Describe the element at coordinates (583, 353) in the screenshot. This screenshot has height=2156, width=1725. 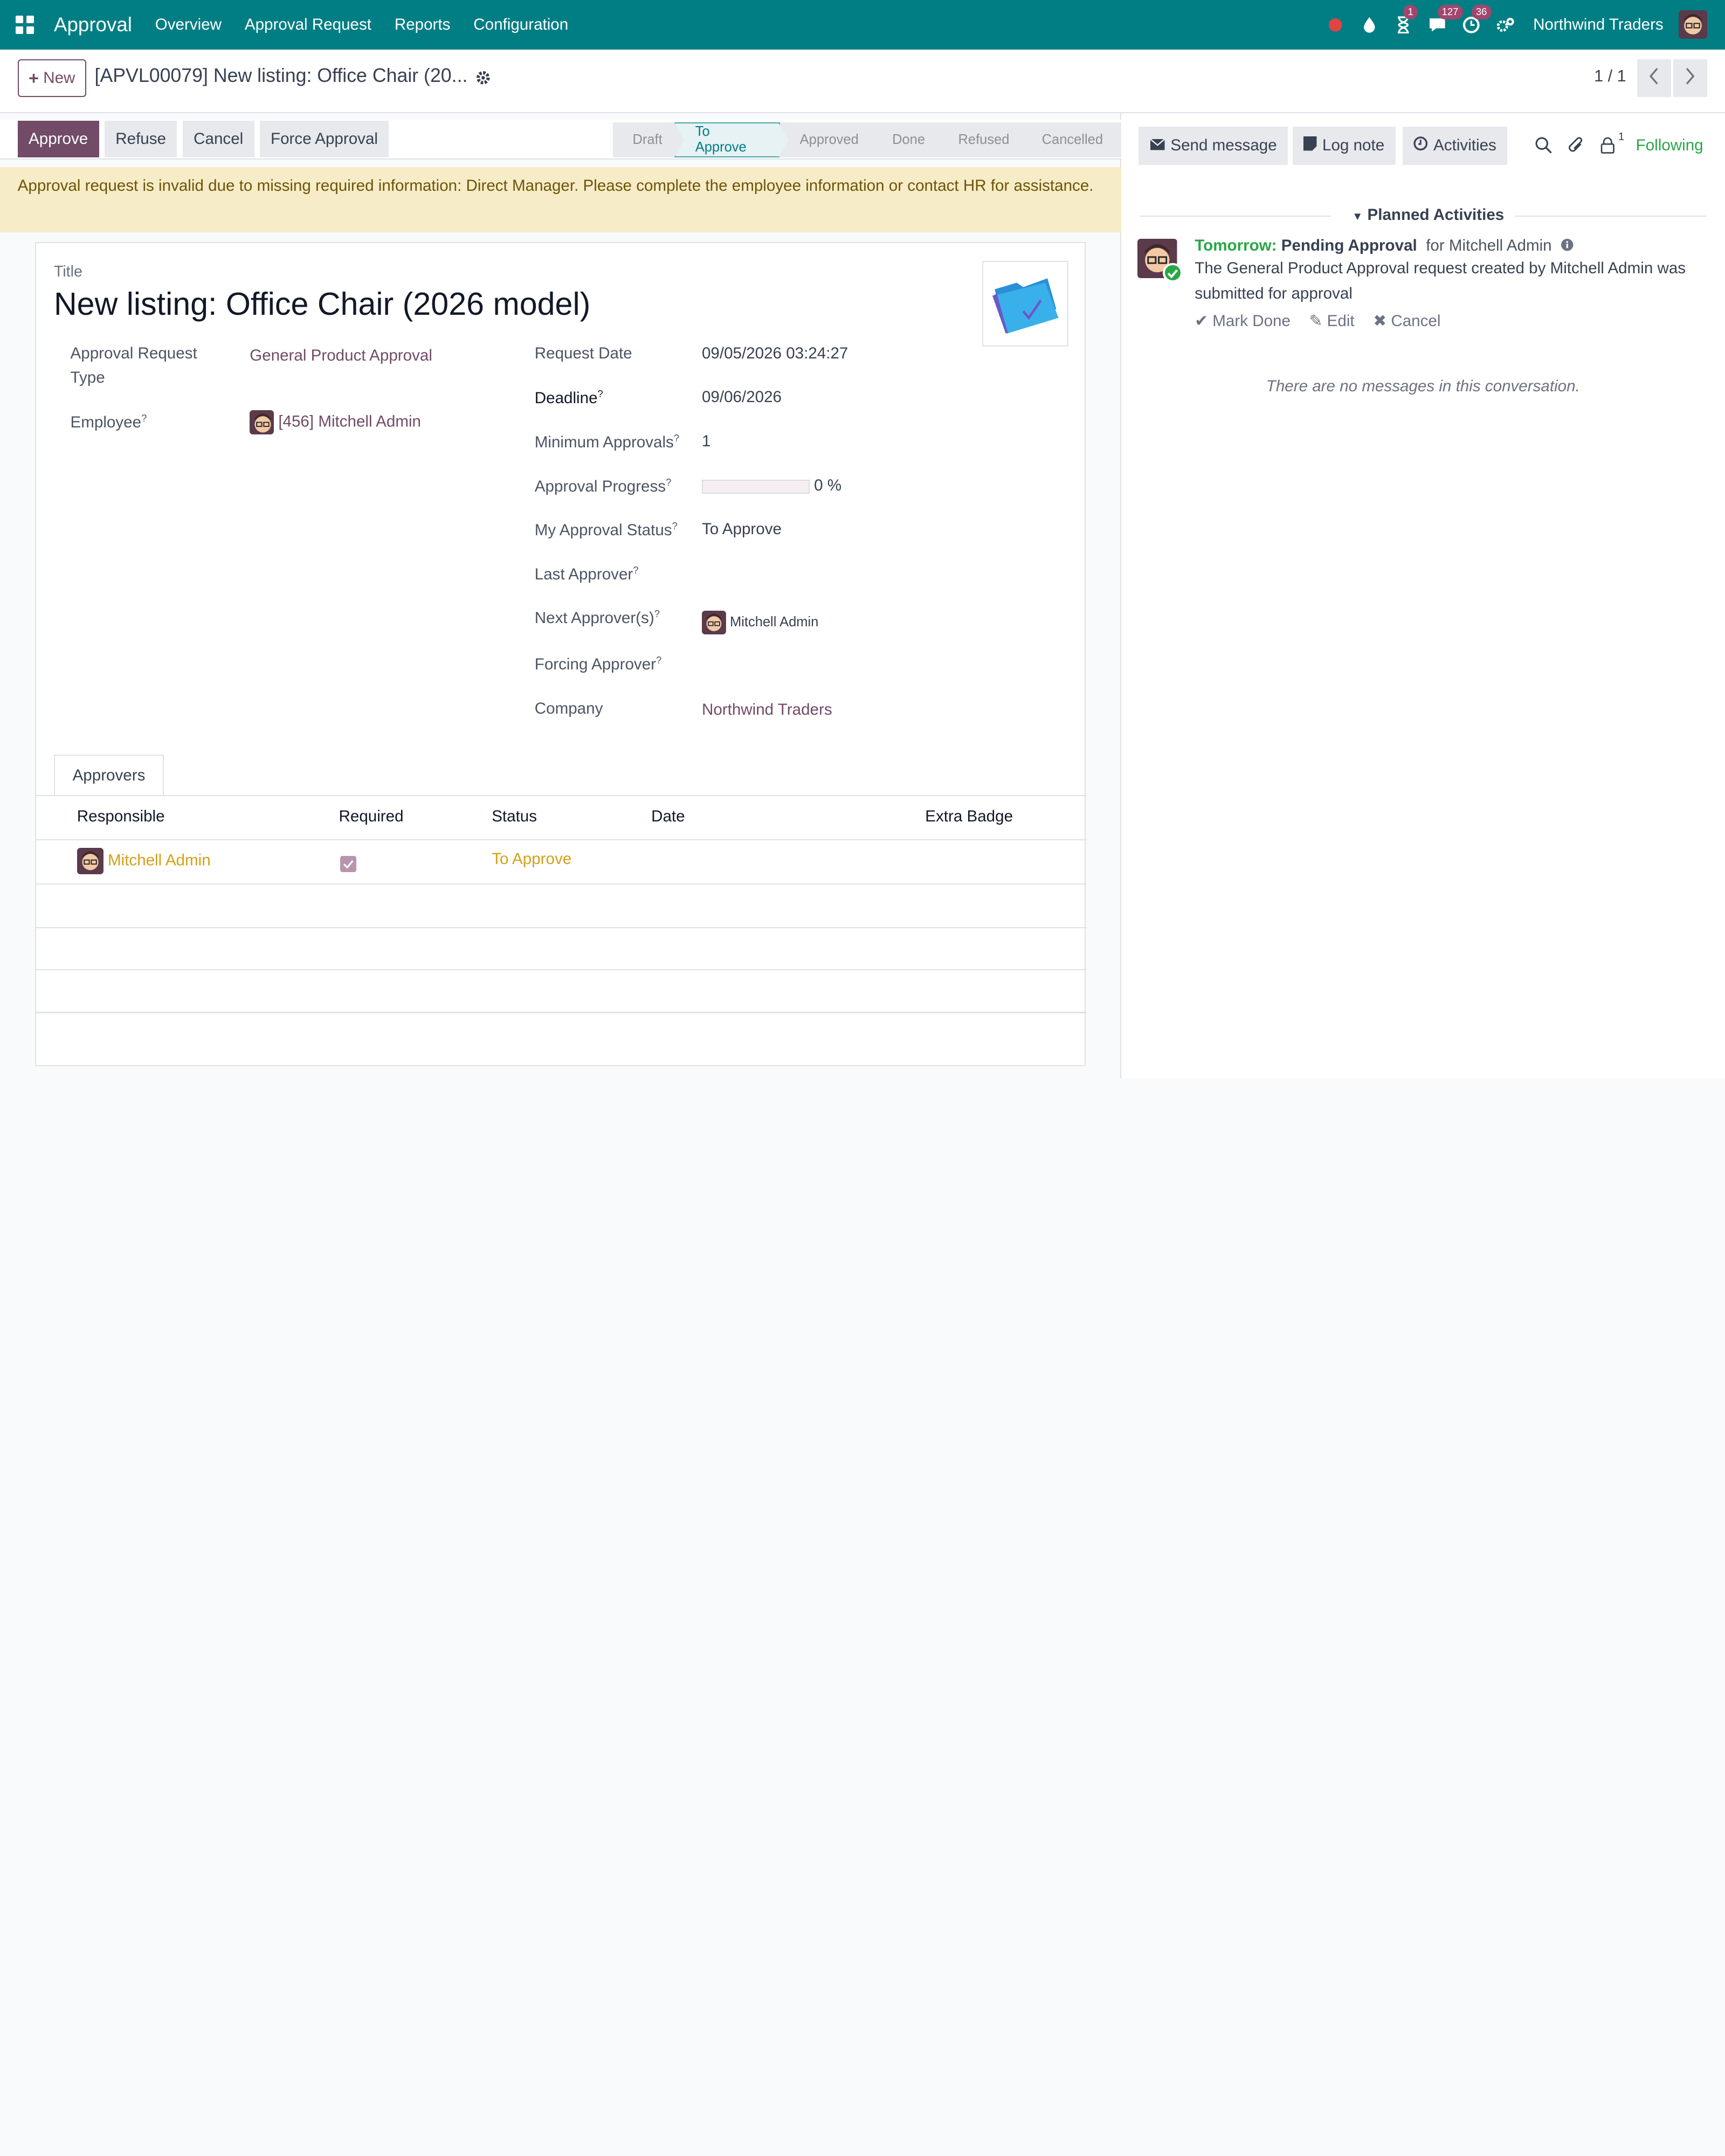
I see `request-date-label: Request Date` at that location.